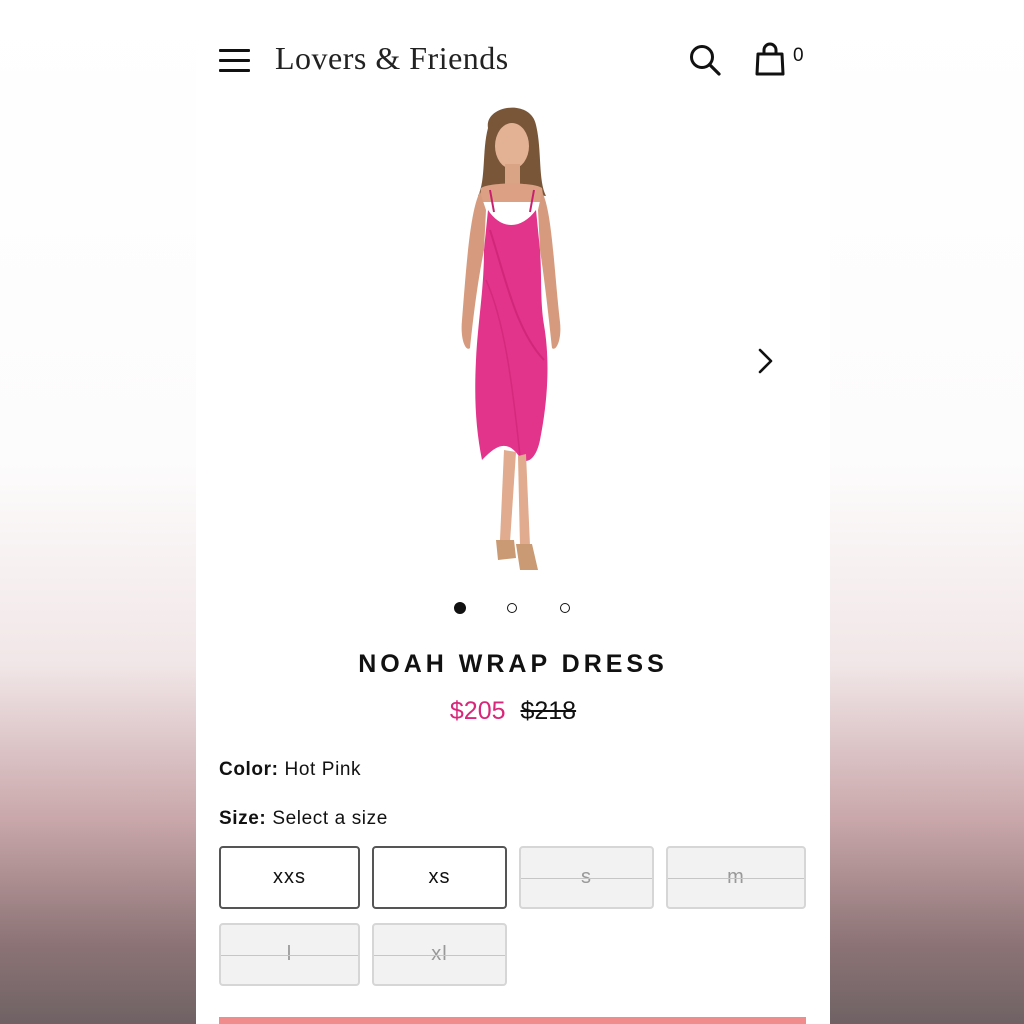 This screenshot has height=1024, width=1024. Describe the element at coordinates (289, 954) in the screenshot. I see `size-option-l: l` at that location.